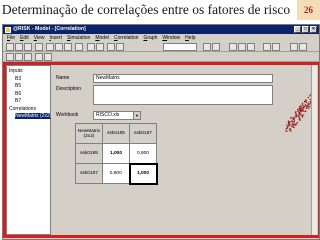  What do you see at coordinates (120, 47) in the screenshot?
I see `zoom-icon` at bounding box center [120, 47].